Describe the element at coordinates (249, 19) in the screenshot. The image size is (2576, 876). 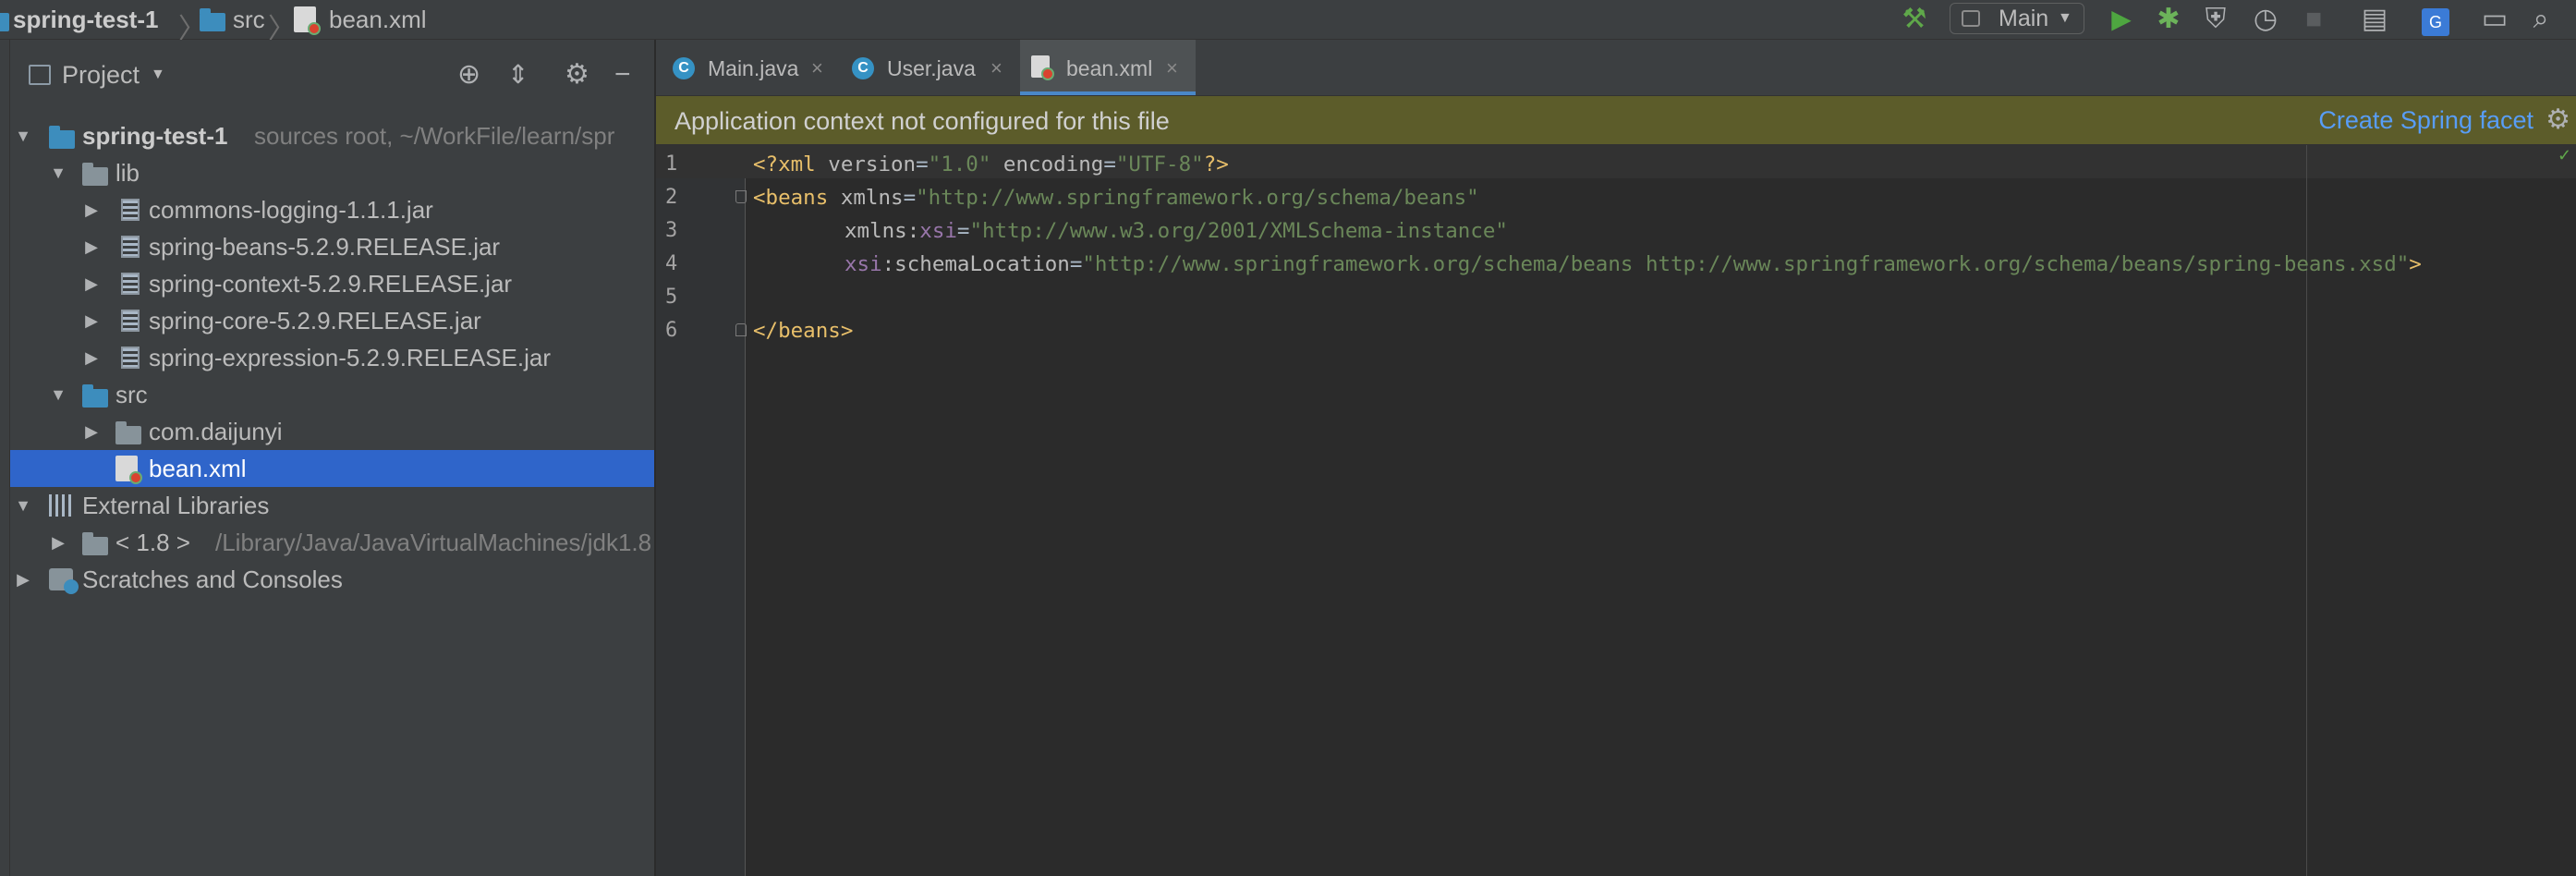
I see `breadcrumb-src: src` at that location.